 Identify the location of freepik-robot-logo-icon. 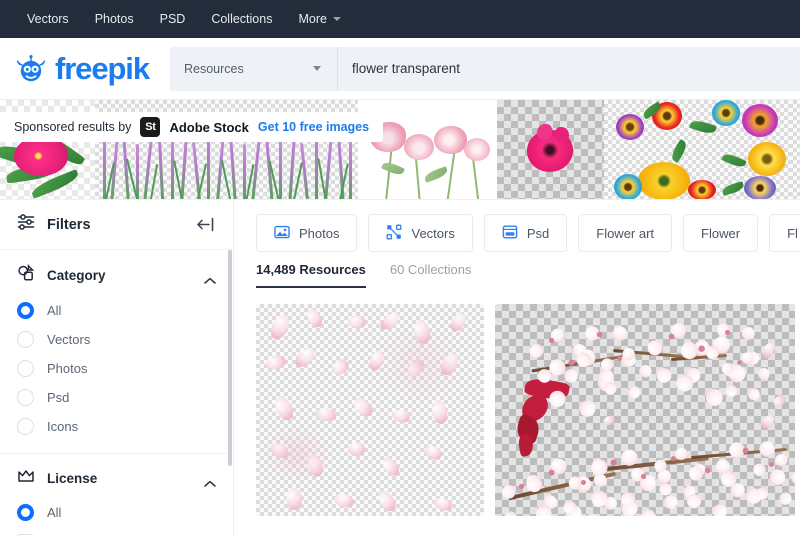
(31, 69).